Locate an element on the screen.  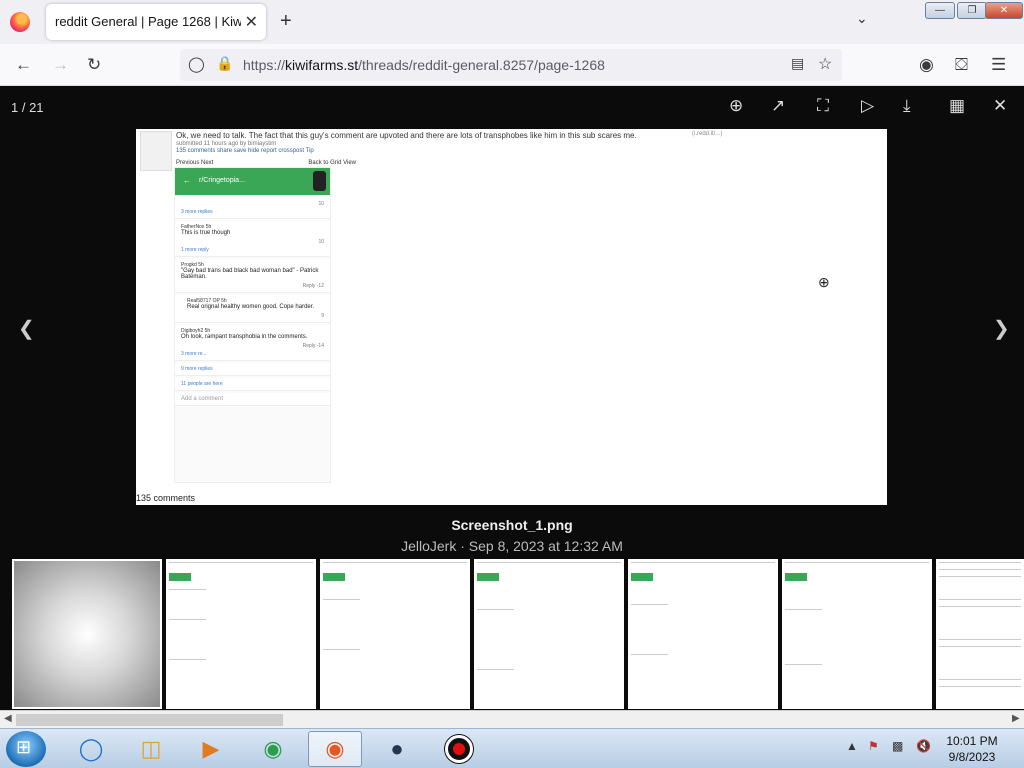
image-meta: JelloJerk · Sep 8, 2023 at 12:32 AM is located at coordinates (512, 546).